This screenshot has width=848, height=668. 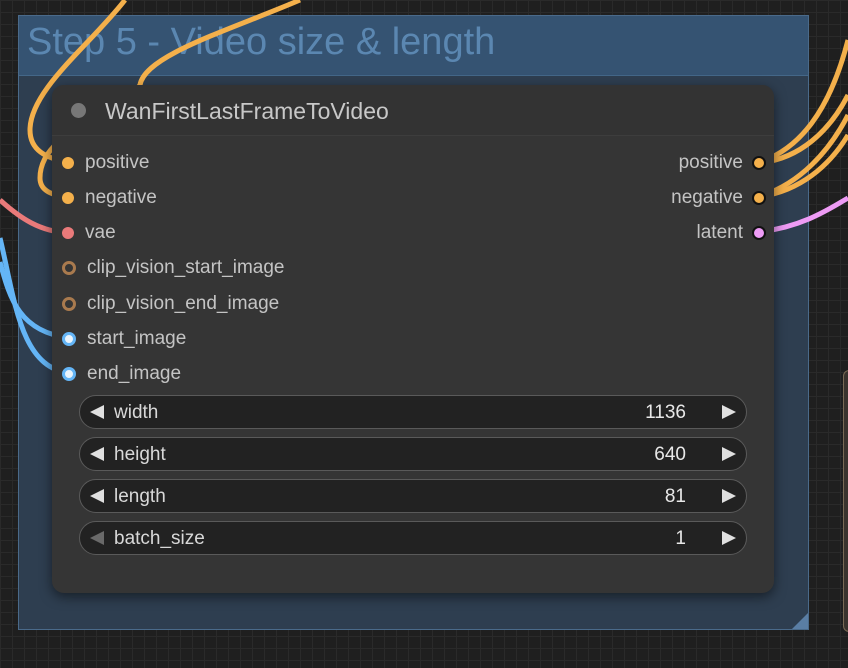 I want to click on input-label: positive, so click(x=117, y=162).